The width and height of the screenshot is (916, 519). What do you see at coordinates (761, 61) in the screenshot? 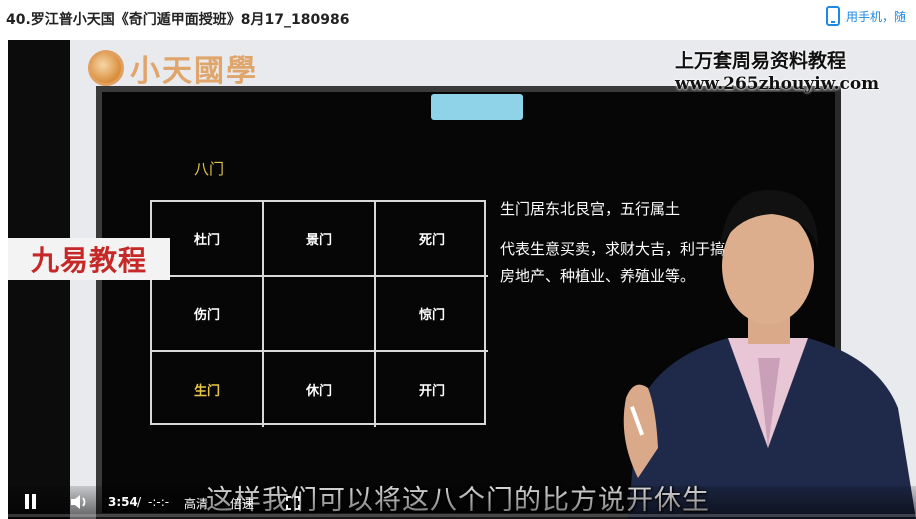
I see `watermark-text: 上万套周易资料教程` at bounding box center [761, 61].